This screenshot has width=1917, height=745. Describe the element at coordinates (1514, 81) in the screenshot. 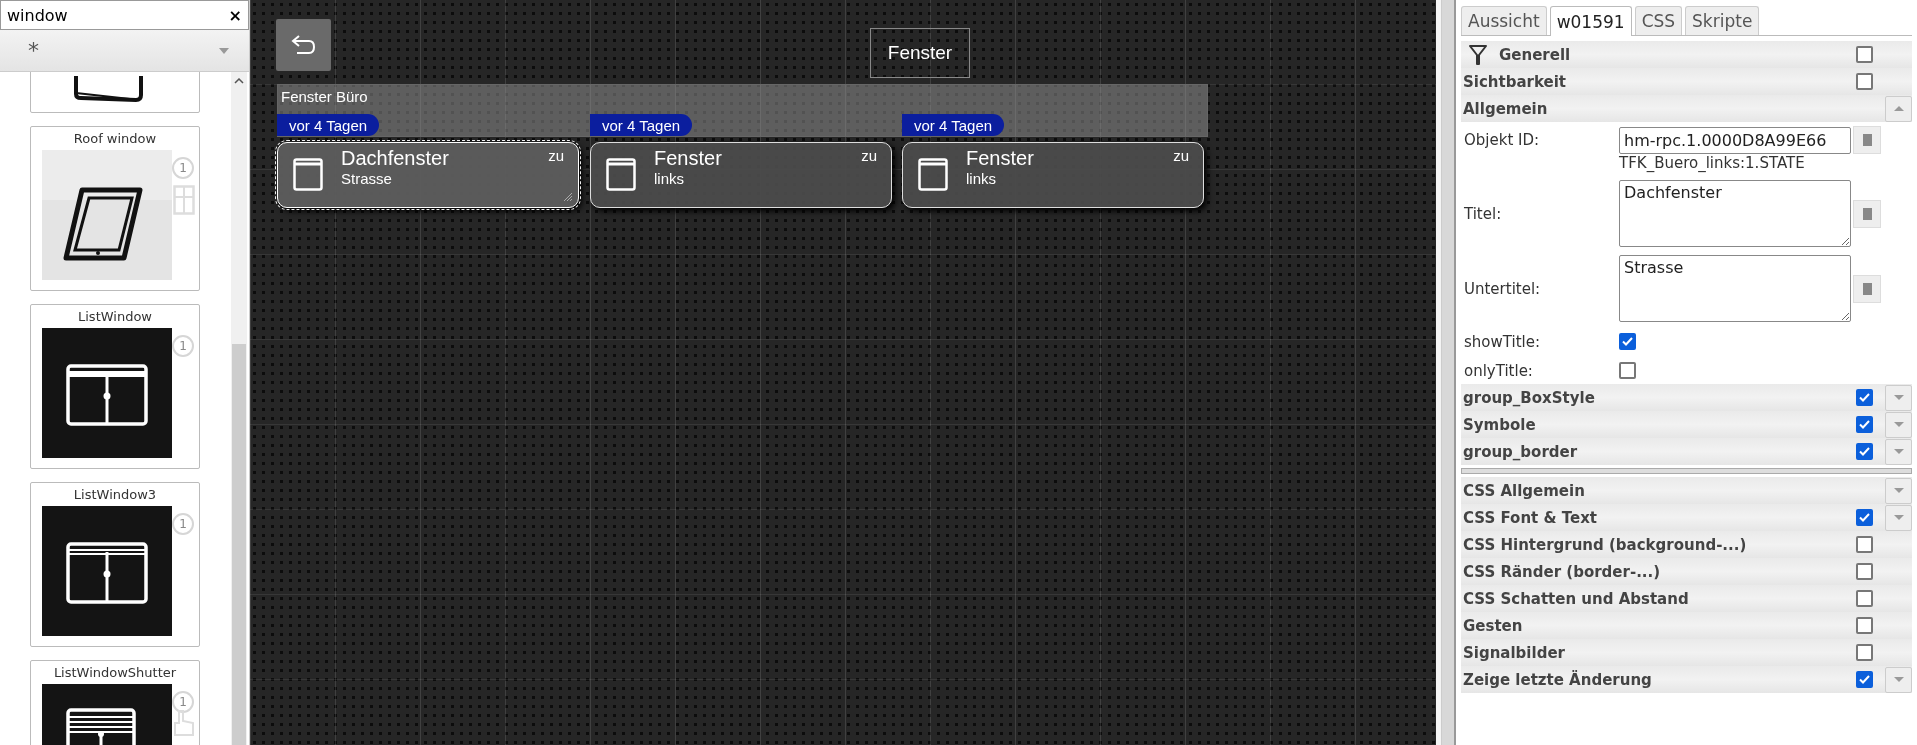

I see `section-header: Sichtbarkeit` at that location.